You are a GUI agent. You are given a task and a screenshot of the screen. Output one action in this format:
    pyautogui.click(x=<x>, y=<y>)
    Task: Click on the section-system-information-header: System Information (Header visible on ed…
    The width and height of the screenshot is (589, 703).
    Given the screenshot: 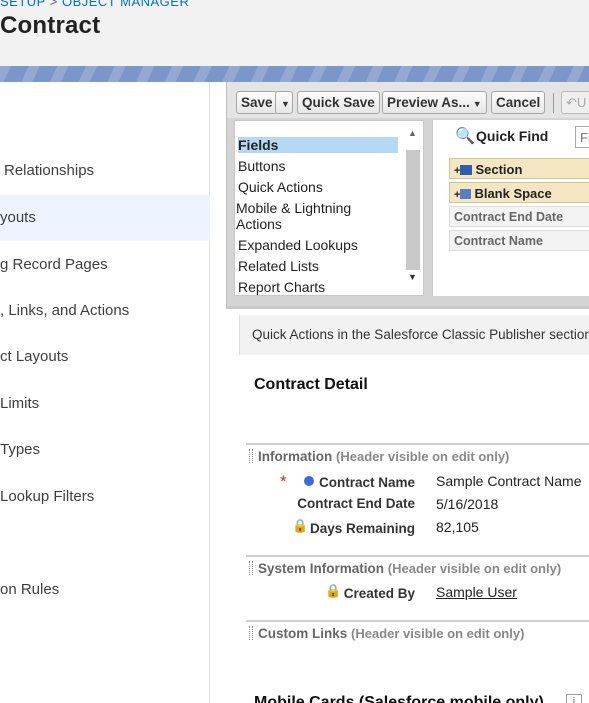 What is the action you would take?
    pyautogui.click(x=417, y=568)
    